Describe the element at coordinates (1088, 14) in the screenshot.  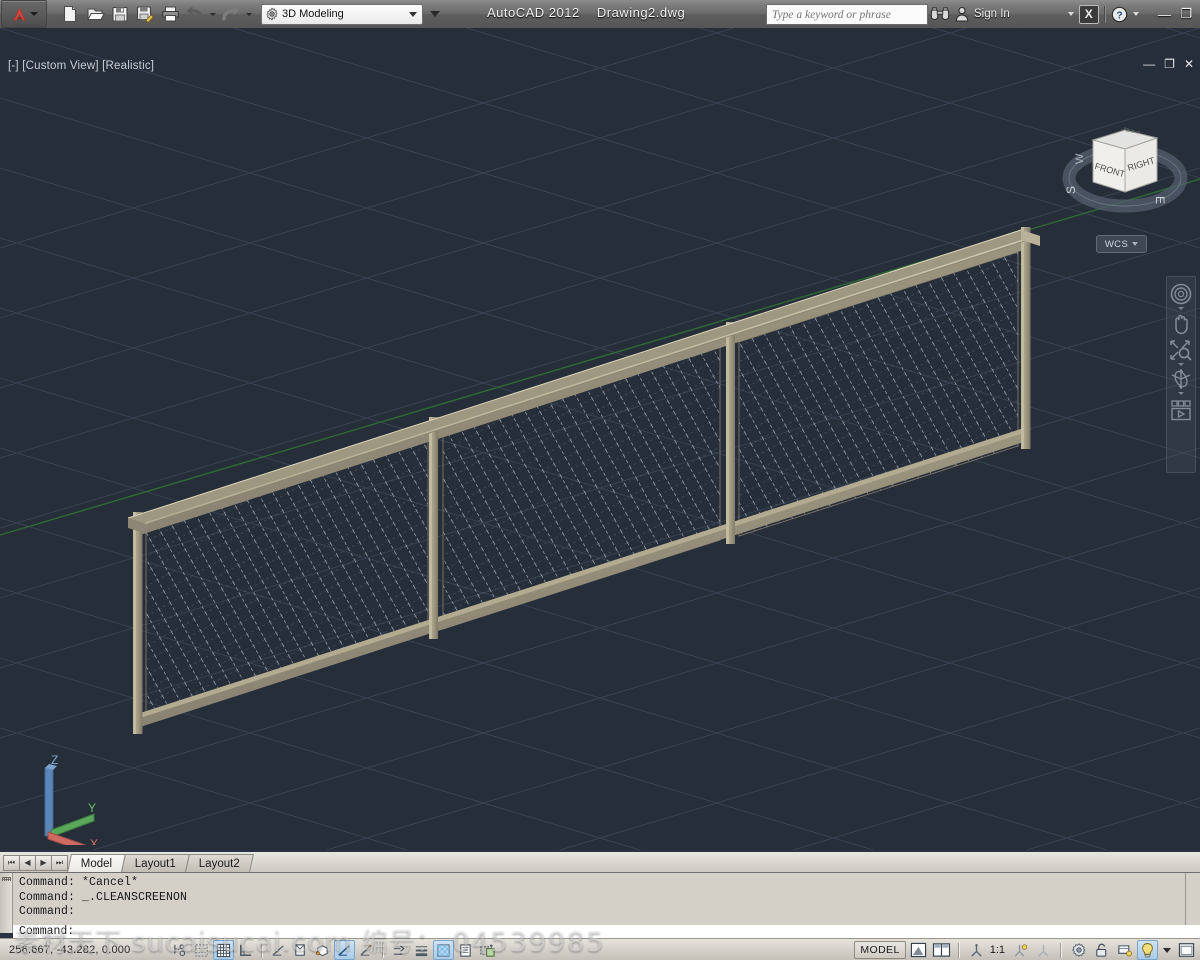
I see `autodesk-exchange-button: X` at that location.